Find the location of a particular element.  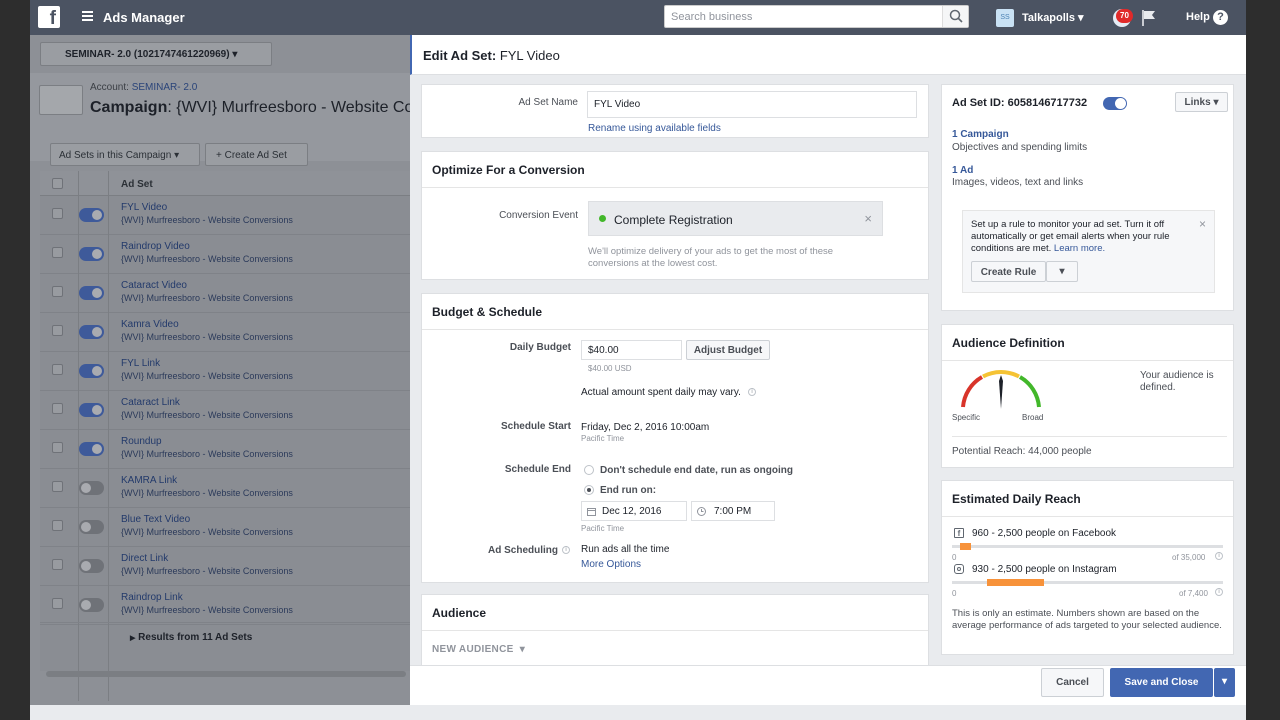

campaign-icon is located at coordinates (61, 100).